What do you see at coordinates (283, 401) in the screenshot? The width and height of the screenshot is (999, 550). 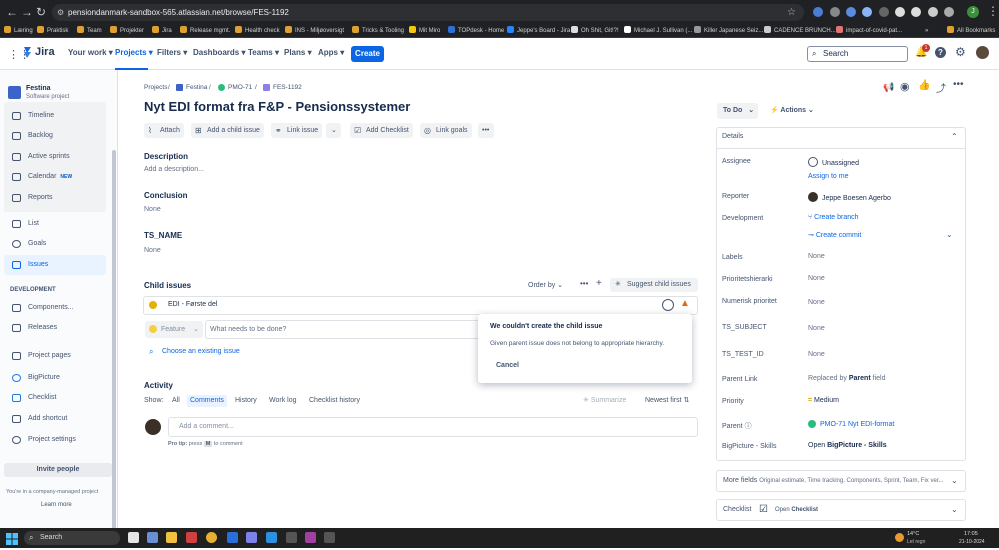 I see `activity-tab-work-log: Work log` at bounding box center [283, 401].